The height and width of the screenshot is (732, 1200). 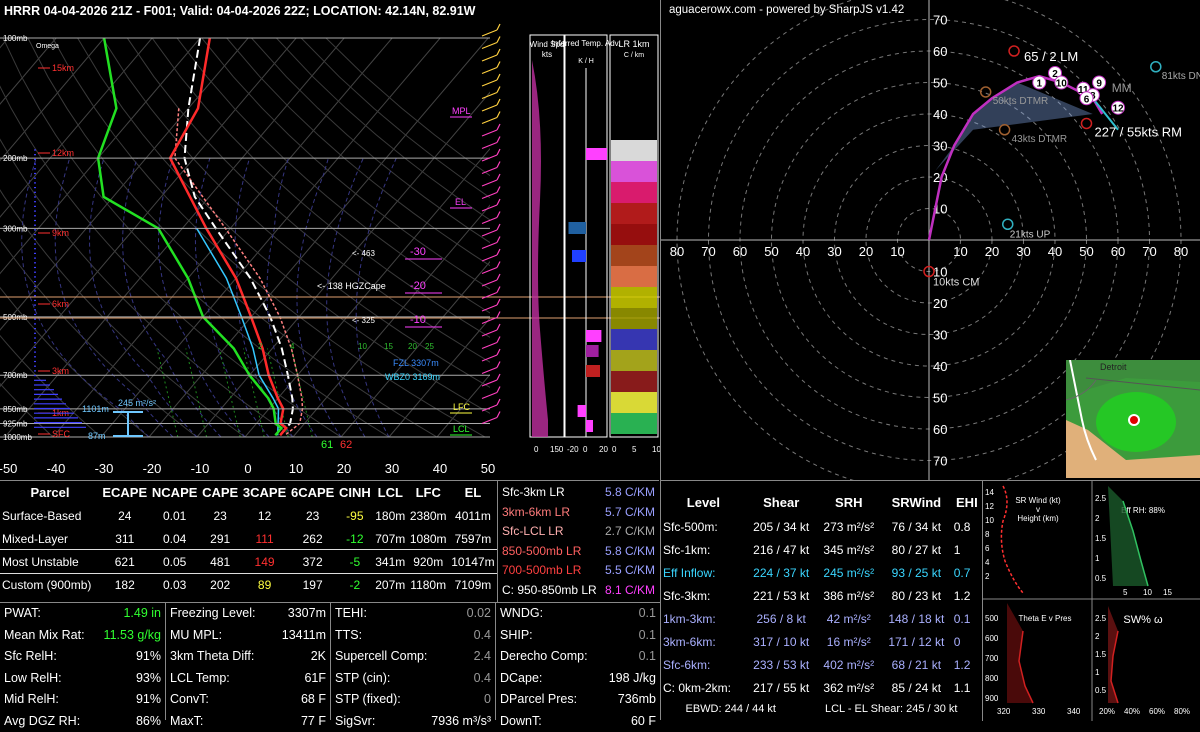 What do you see at coordinates (940, 335) in the screenshot?
I see `hodo-y-tick: 30` at bounding box center [940, 335].